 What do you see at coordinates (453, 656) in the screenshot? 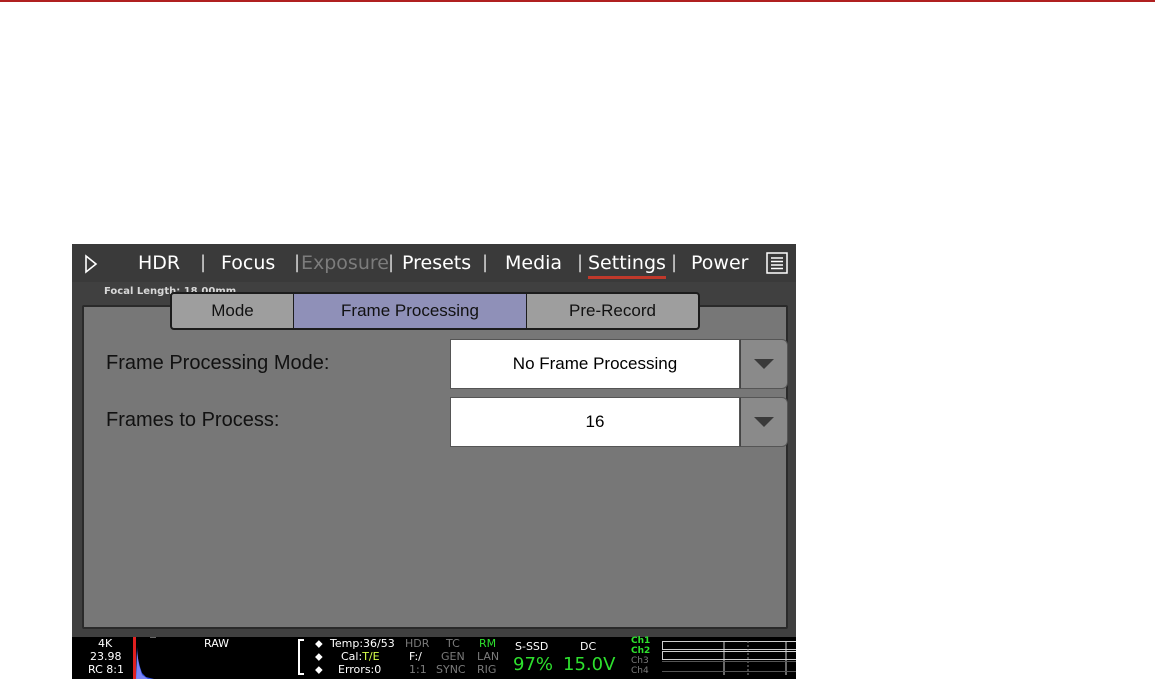
I see `gen-indicator: GEN` at bounding box center [453, 656].